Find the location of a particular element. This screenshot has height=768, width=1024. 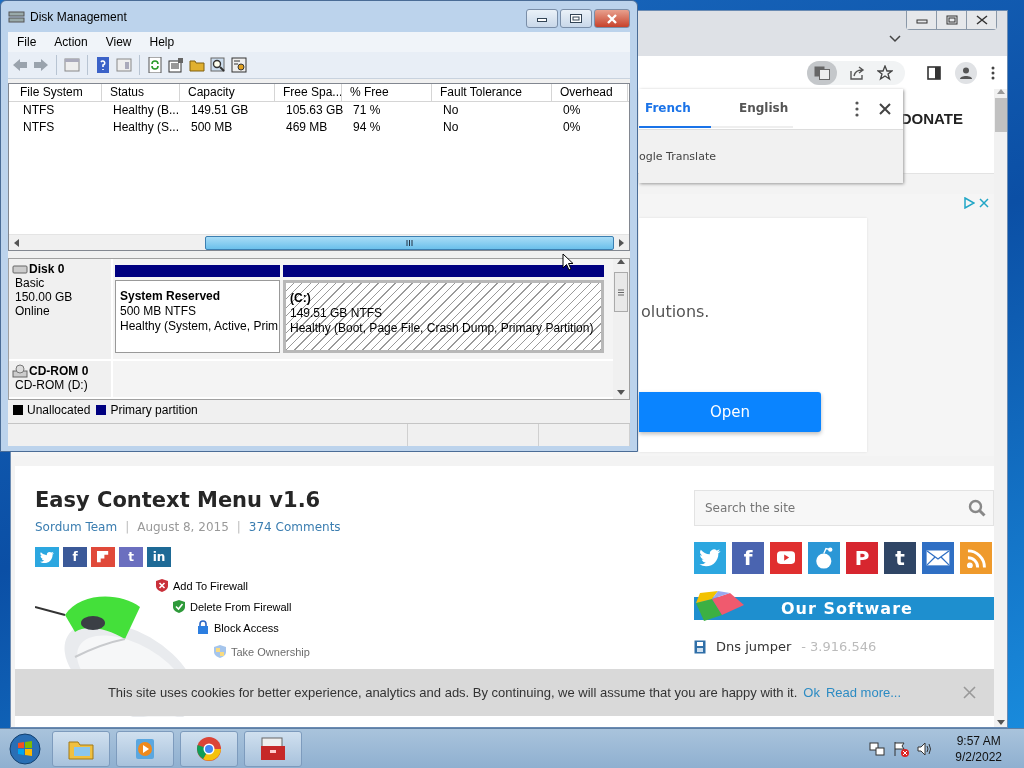

meta-link: 374 Comments is located at coordinates (294, 527).